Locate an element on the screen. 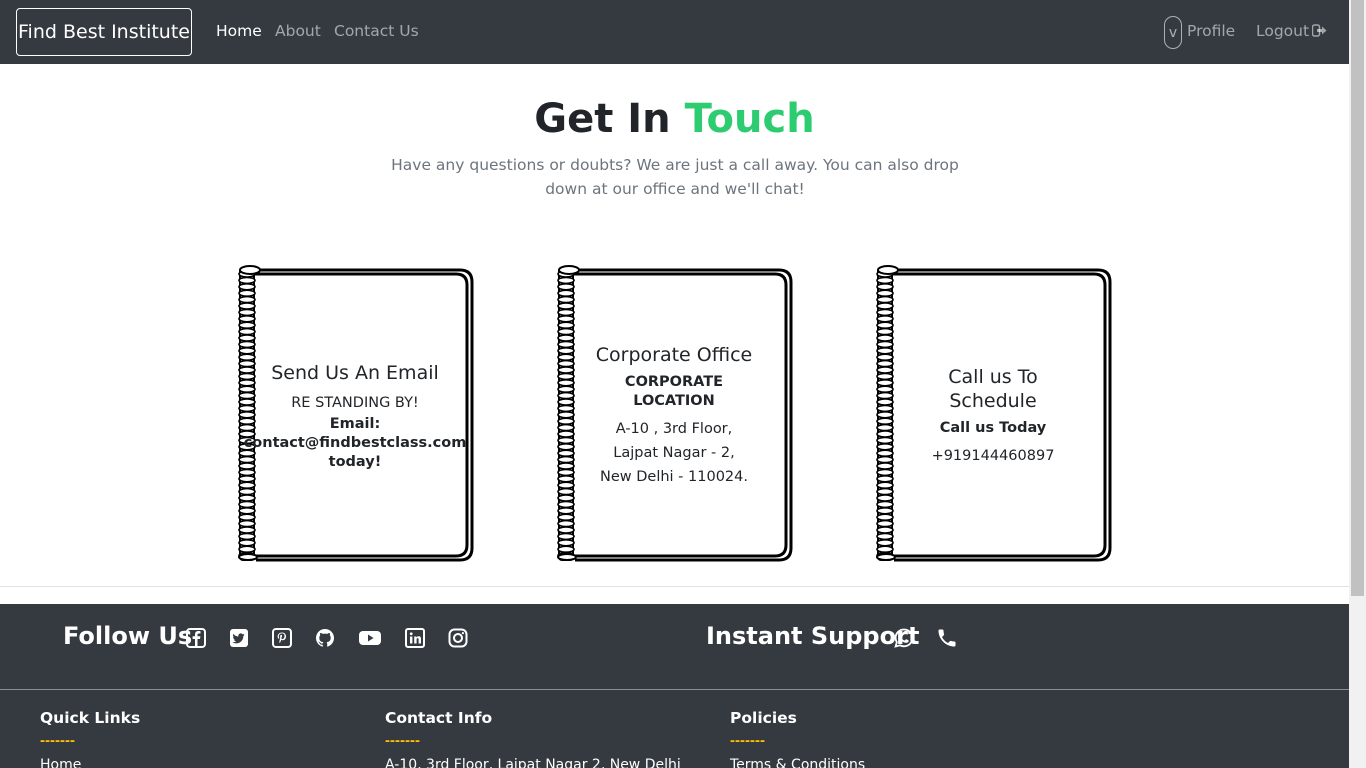  sign-out-icon is located at coordinates (1319, 32).